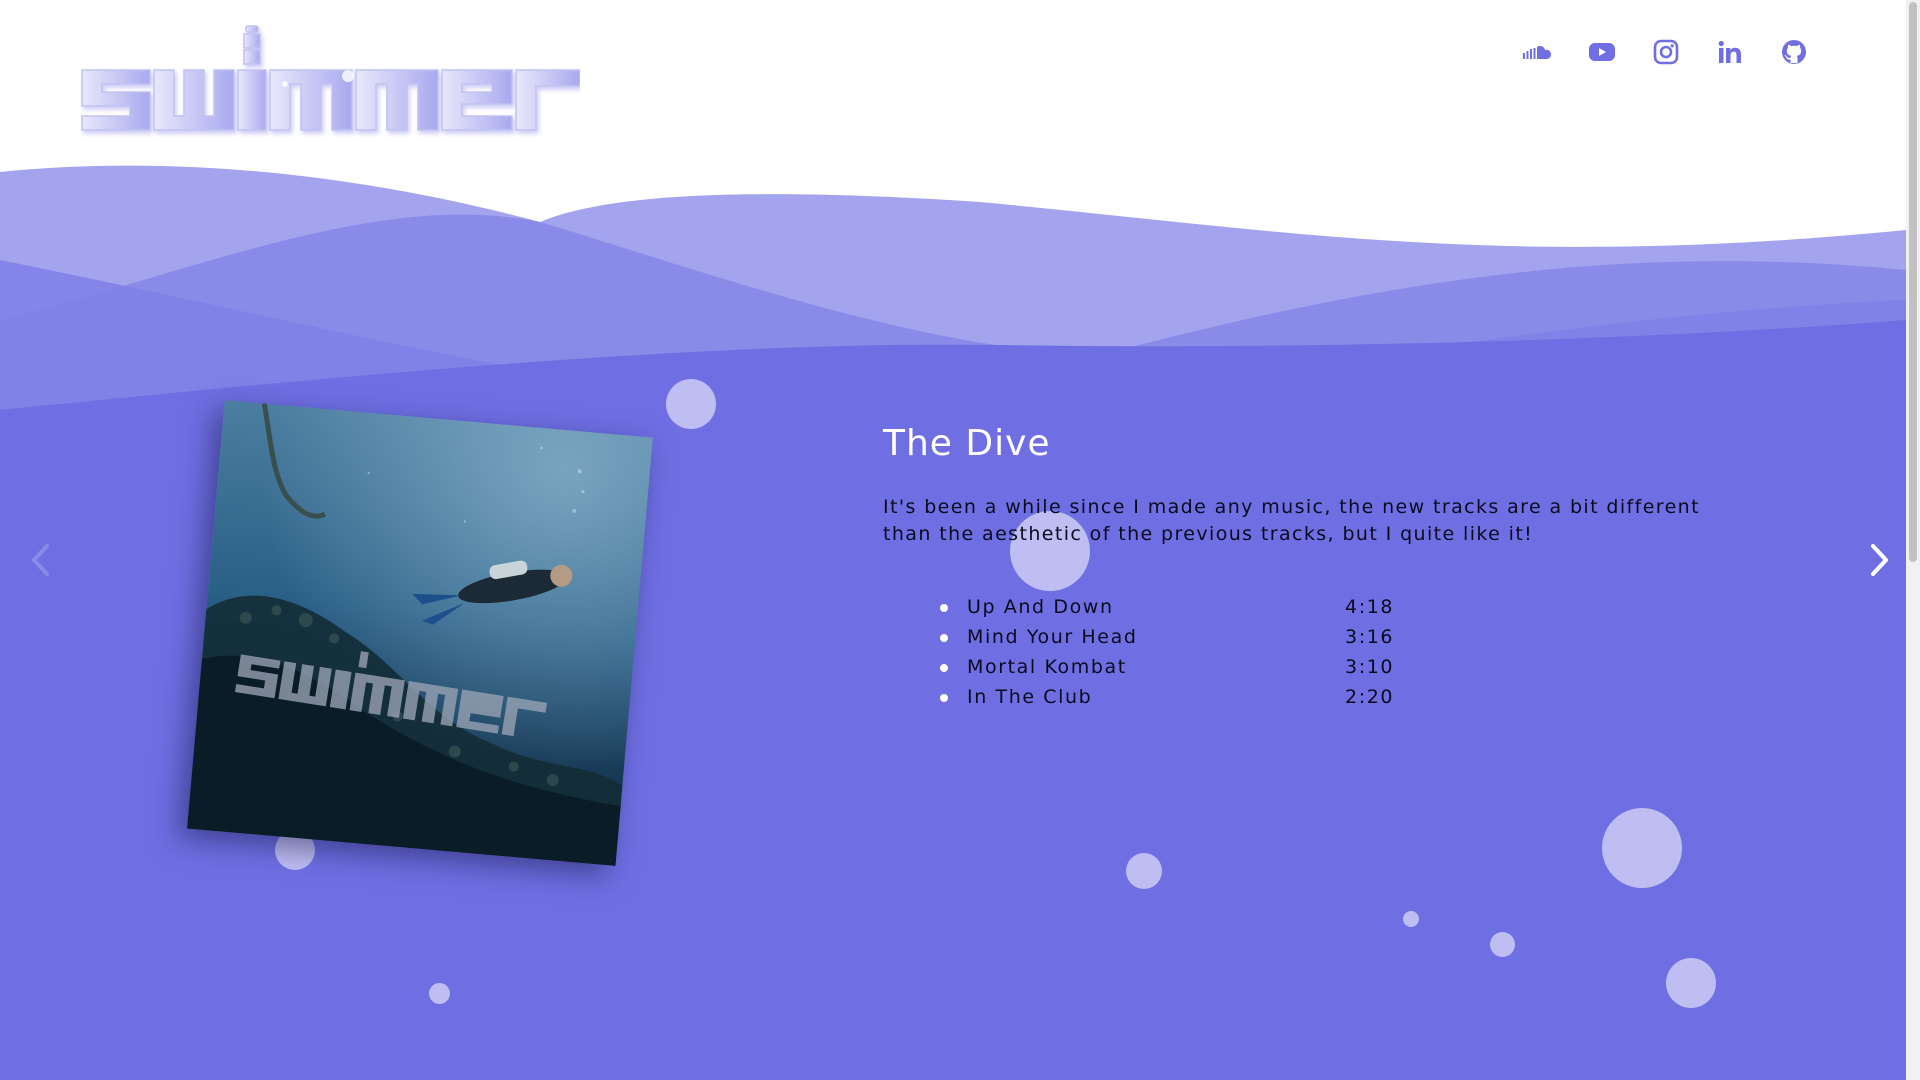  I want to click on chevron-left-icon, so click(40, 560).